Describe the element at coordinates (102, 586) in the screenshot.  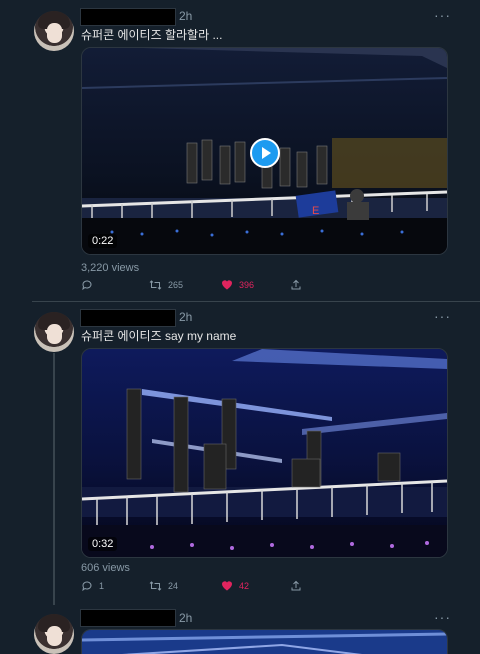
I see `reply-count: 1` at that location.